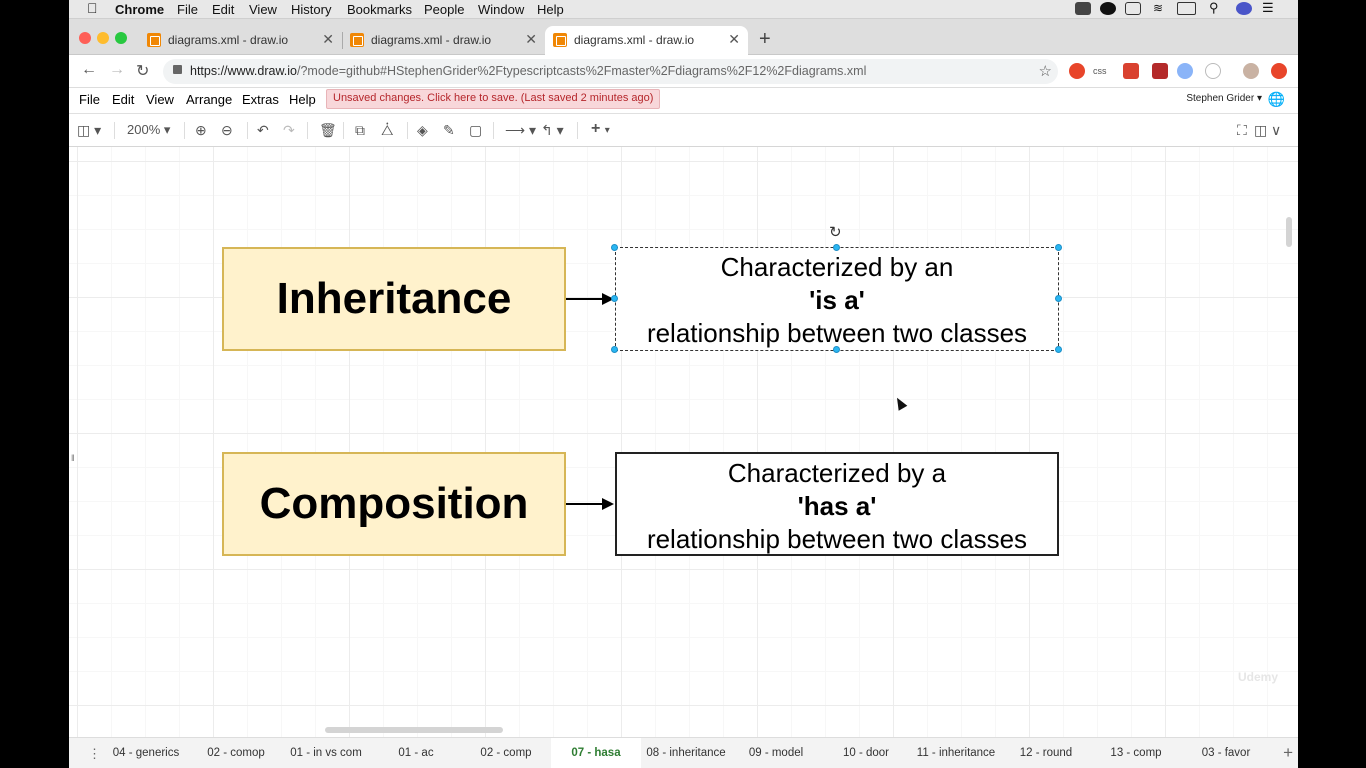 This screenshot has width=1366, height=768. I want to click on user-name: Stephen Grider ▾, so click(1224, 98).